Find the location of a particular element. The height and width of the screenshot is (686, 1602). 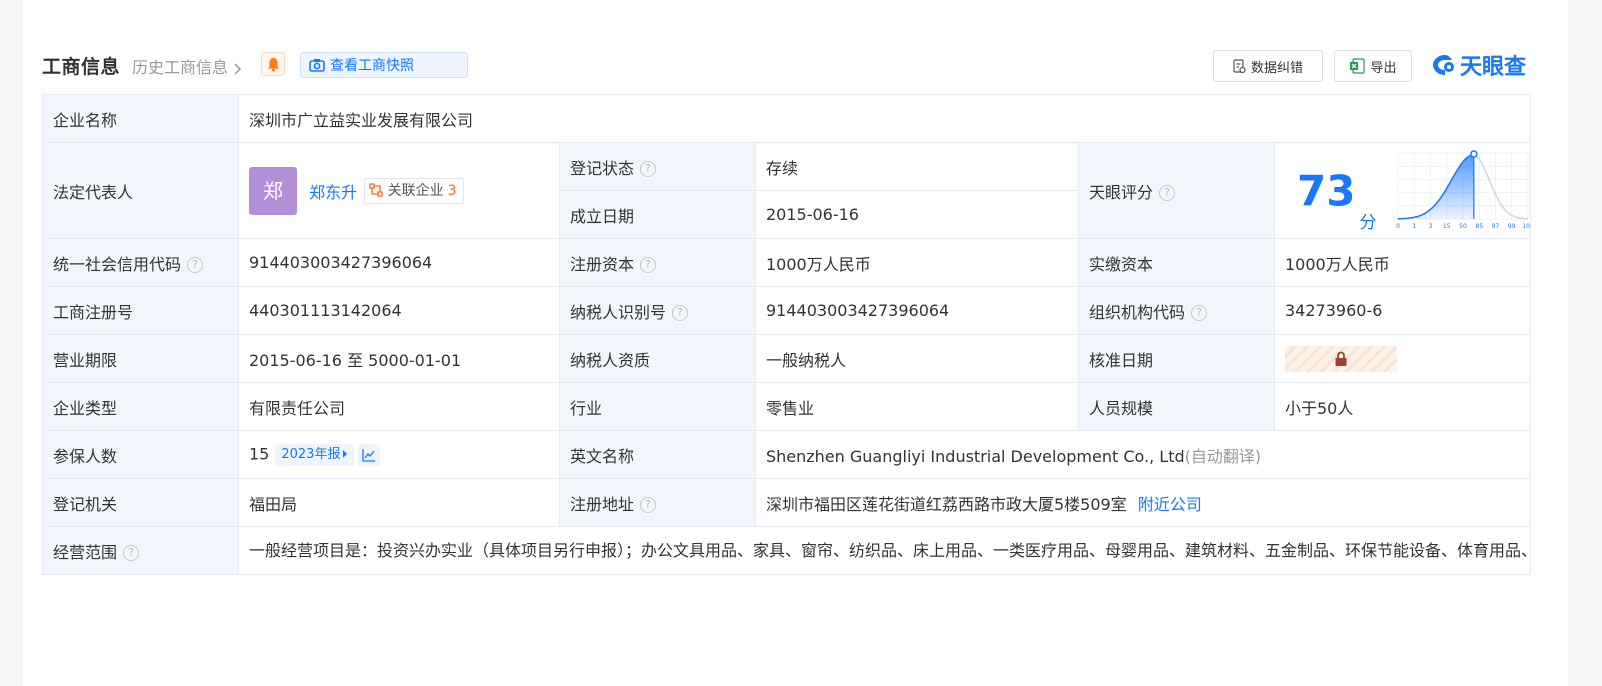

scope-label-cell: 经营范围? is located at coordinates (140, 550).